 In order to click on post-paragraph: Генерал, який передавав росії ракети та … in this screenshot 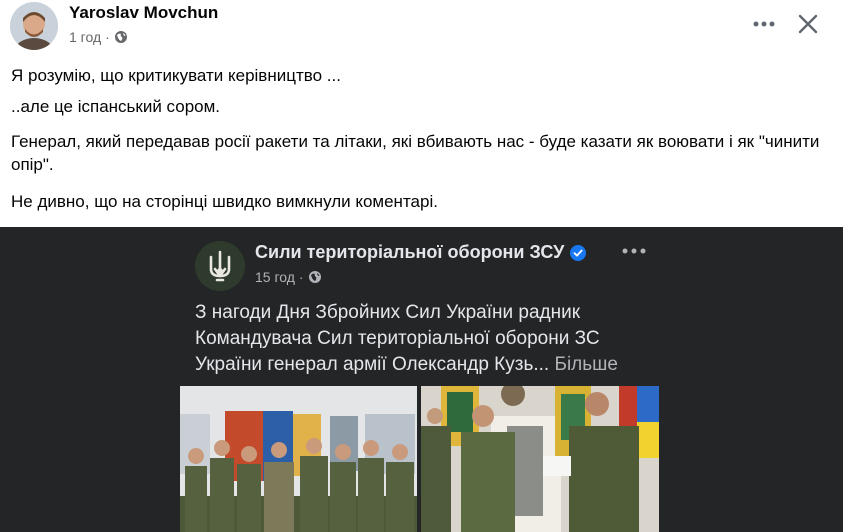, I will do `click(415, 153)`.